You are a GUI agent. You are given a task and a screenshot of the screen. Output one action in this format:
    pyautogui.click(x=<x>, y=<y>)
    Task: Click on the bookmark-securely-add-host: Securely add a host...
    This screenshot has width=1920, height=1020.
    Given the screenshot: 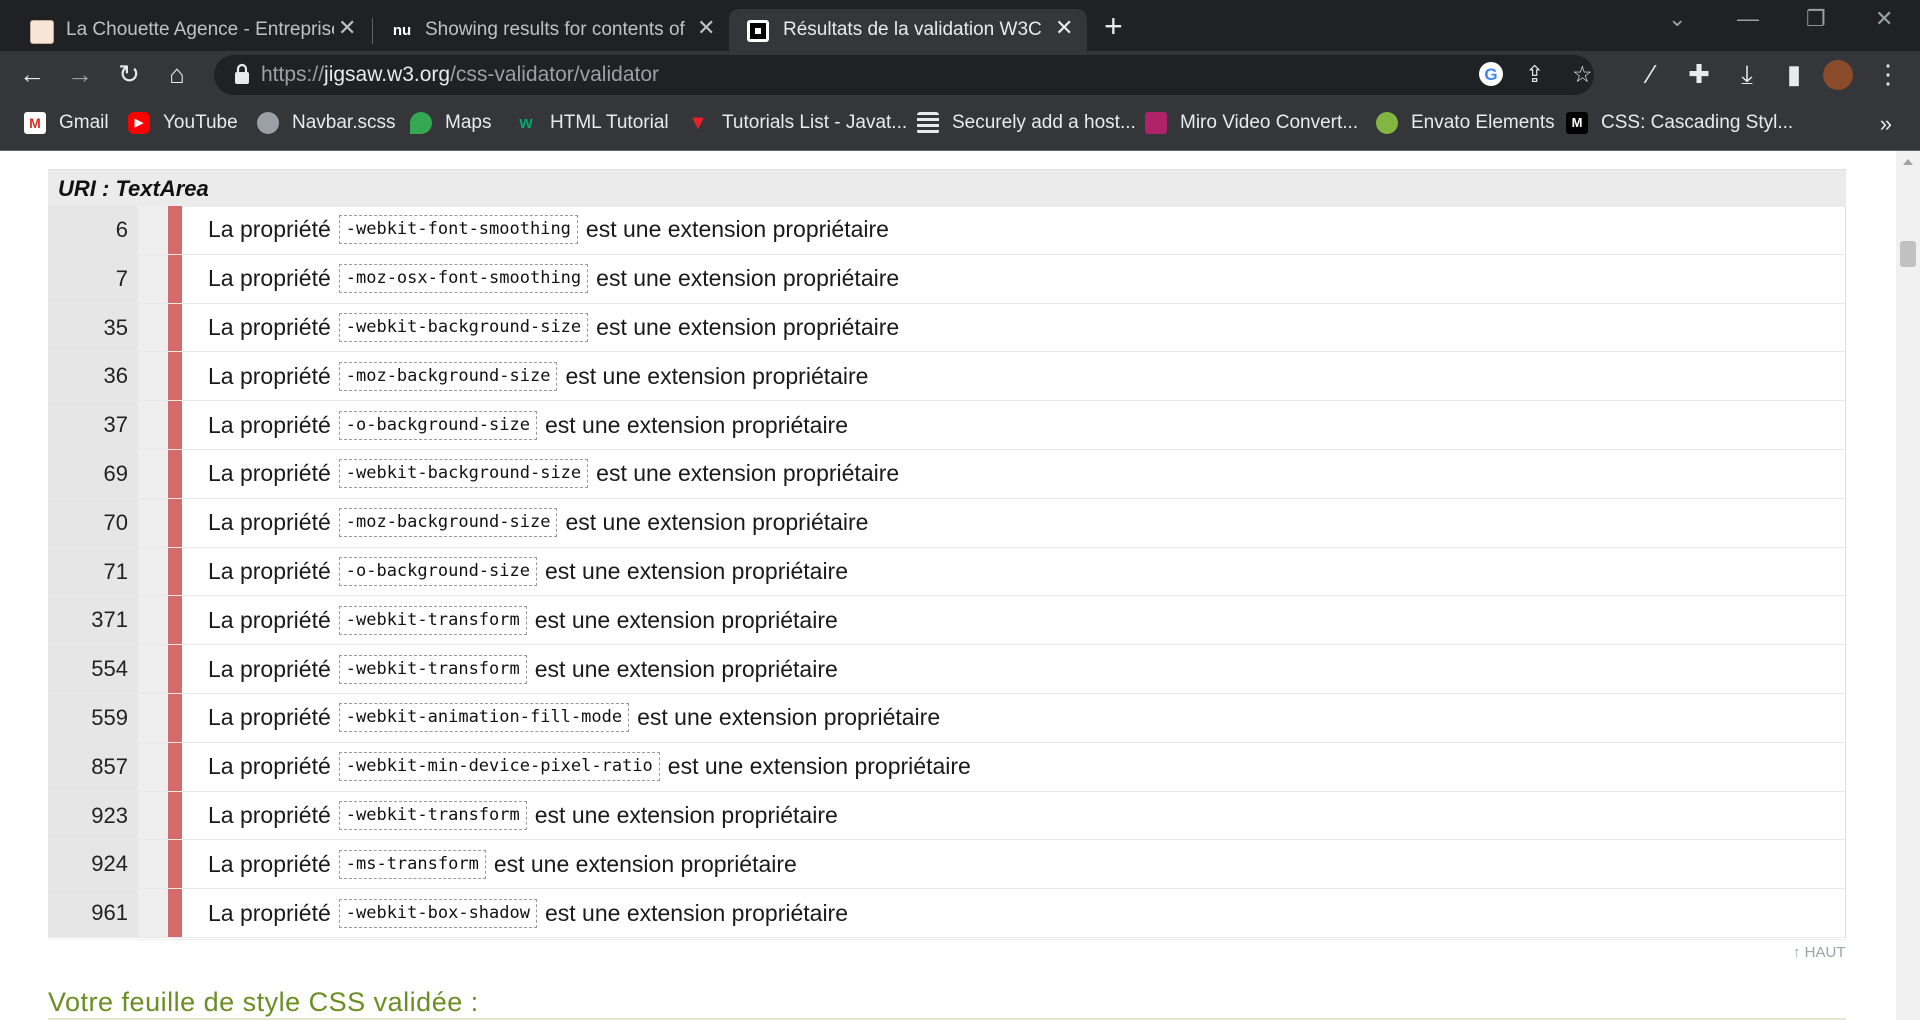 What is the action you would take?
    pyautogui.click(x=1026, y=123)
    